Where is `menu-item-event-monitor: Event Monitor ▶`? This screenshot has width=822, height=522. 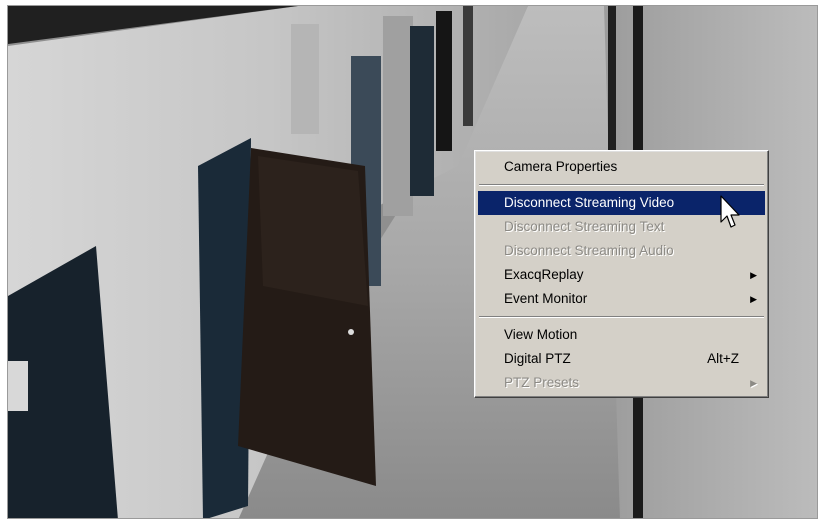 menu-item-event-monitor: Event Monitor ▶ is located at coordinates (621, 299).